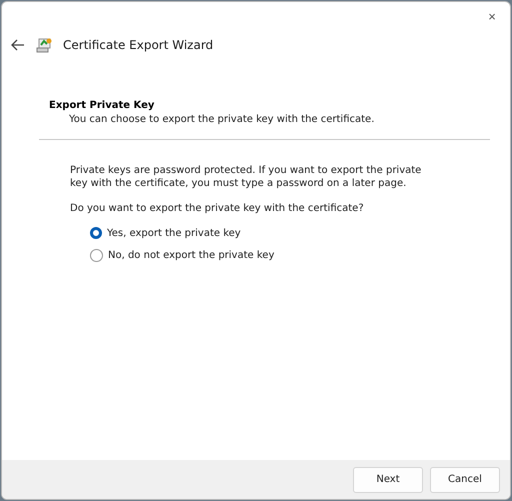  What do you see at coordinates (492, 16) in the screenshot?
I see `close-button: ×` at bounding box center [492, 16].